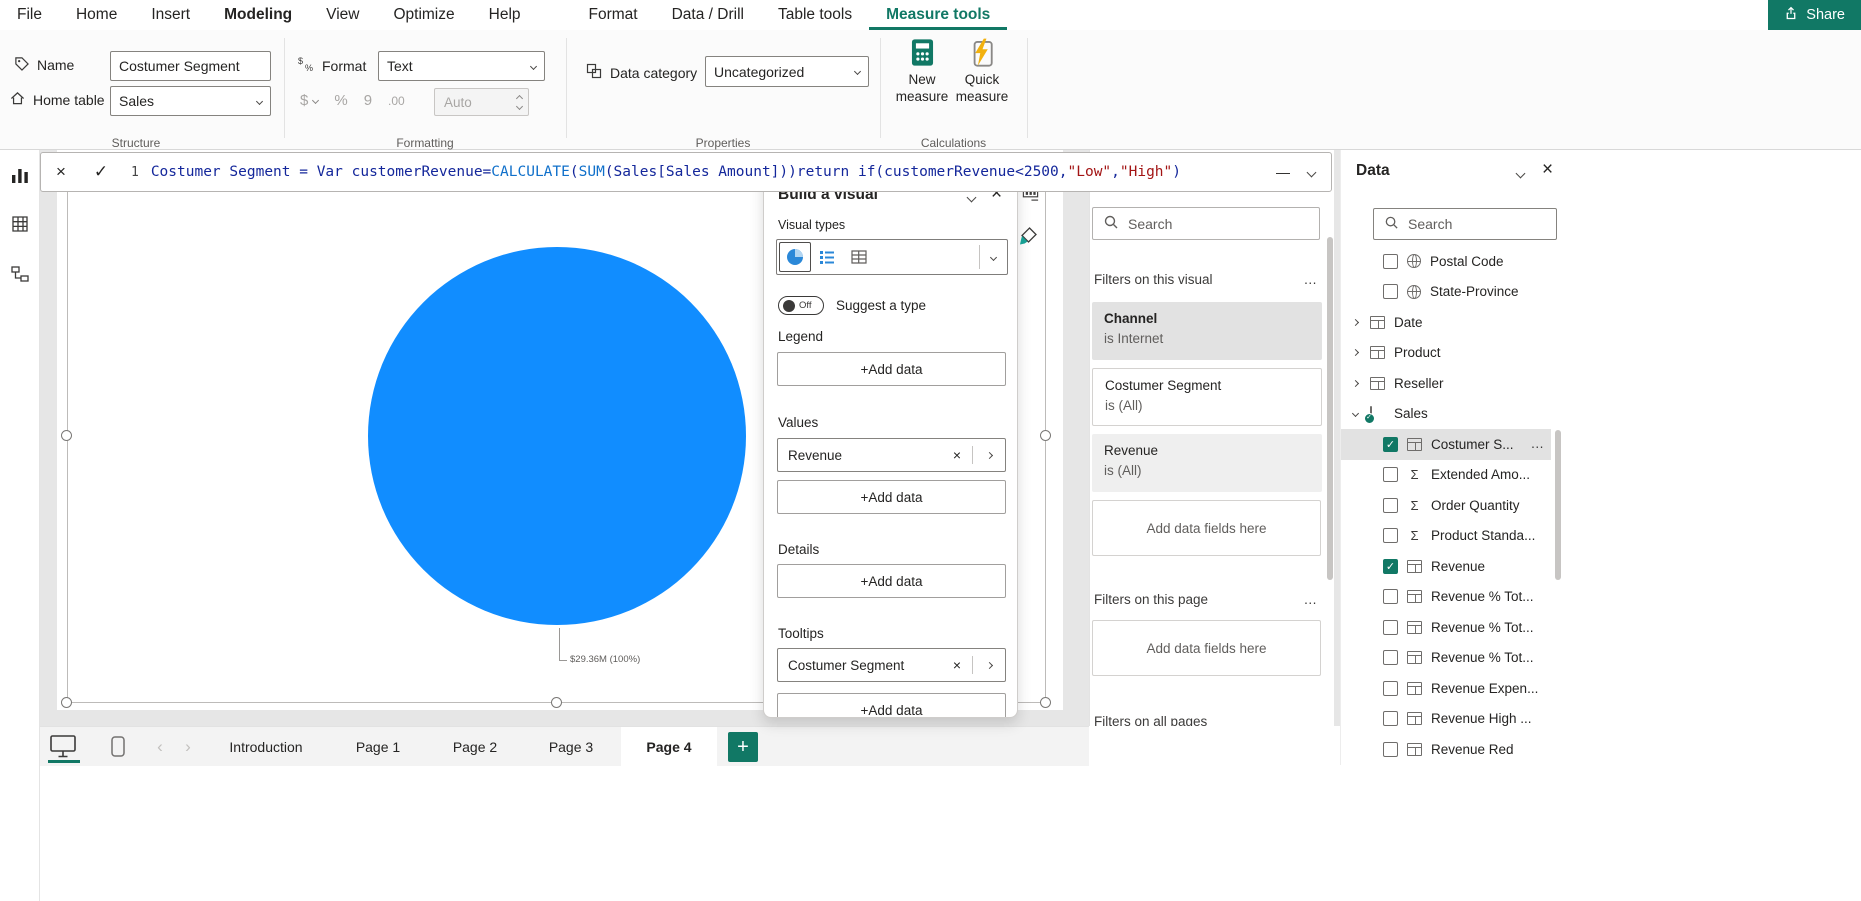  Describe the element at coordinates (160, 747) in the screenshot. I see `previous-page-icon: ‹` at that location.